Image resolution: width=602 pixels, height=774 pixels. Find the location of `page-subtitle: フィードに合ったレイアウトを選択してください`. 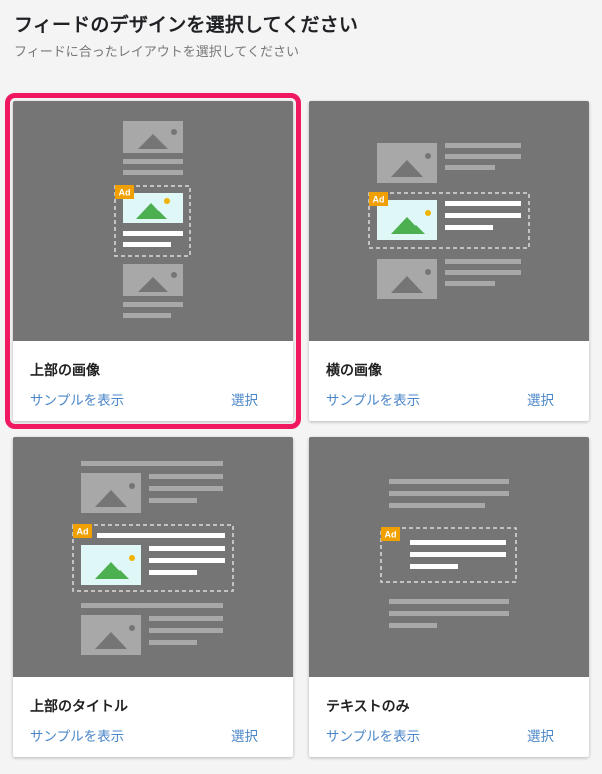

page-subtitle: フィードに合ったレイアウトを選択してください is located at coordinates (156, 52).